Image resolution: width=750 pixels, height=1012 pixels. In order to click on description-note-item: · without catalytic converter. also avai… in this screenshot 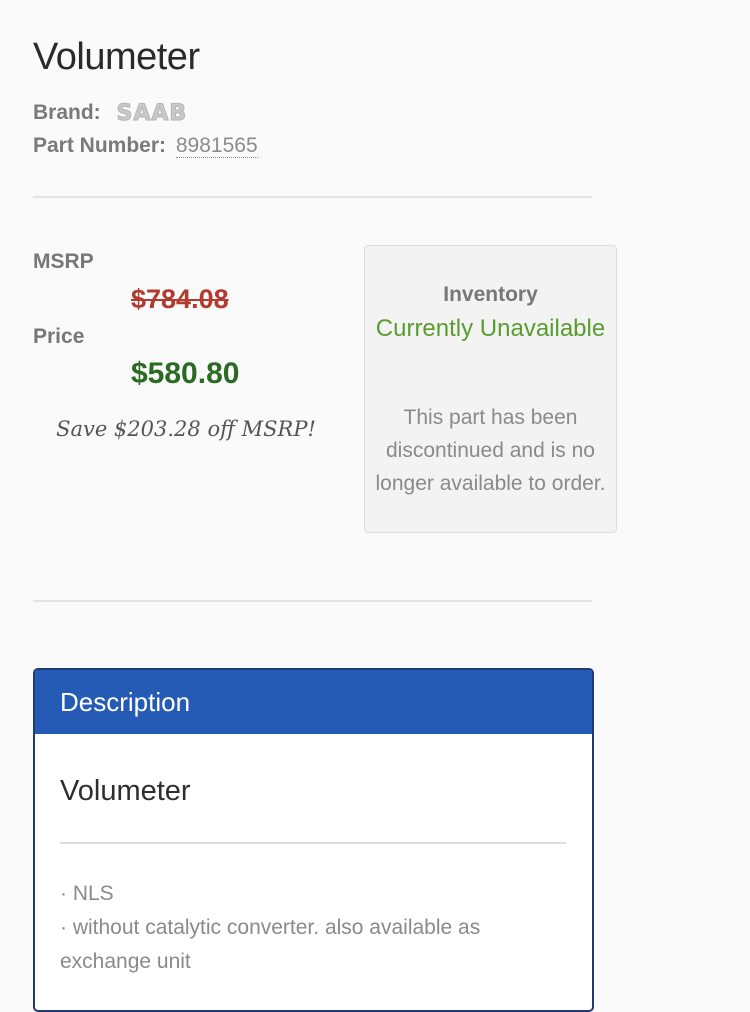, I will do `click(270, 944)`.